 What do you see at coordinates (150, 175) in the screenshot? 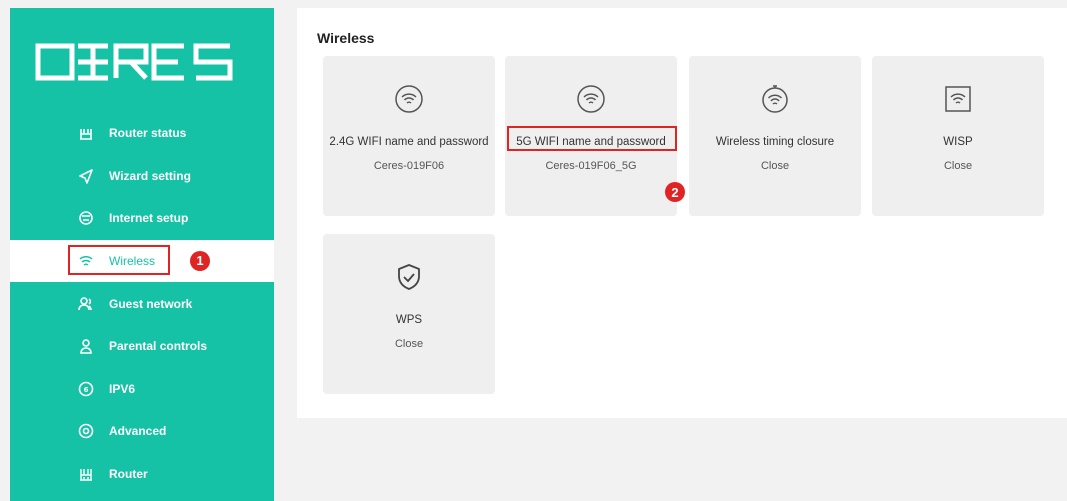
I see `sidebar-item-label: Wizard setting` at bounding box center [150, 175].